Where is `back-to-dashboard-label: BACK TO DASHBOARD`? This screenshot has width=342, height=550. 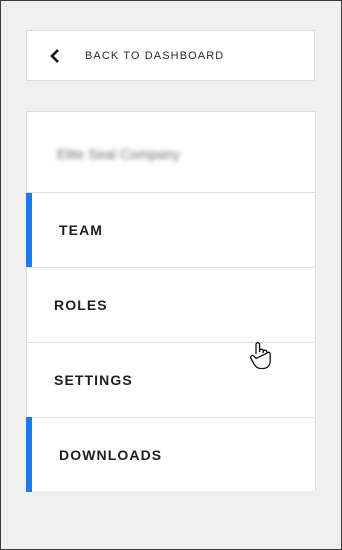 back-to-dashboard-label: BACK TO DASHBOARD is located at coordinates (155, 55).